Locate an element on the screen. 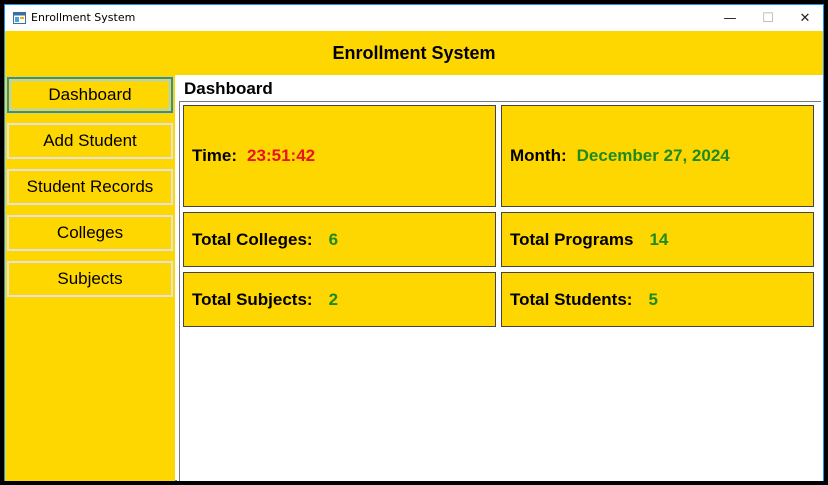  nav-colleges-button: Colleges is located at coordinates (90, 233).